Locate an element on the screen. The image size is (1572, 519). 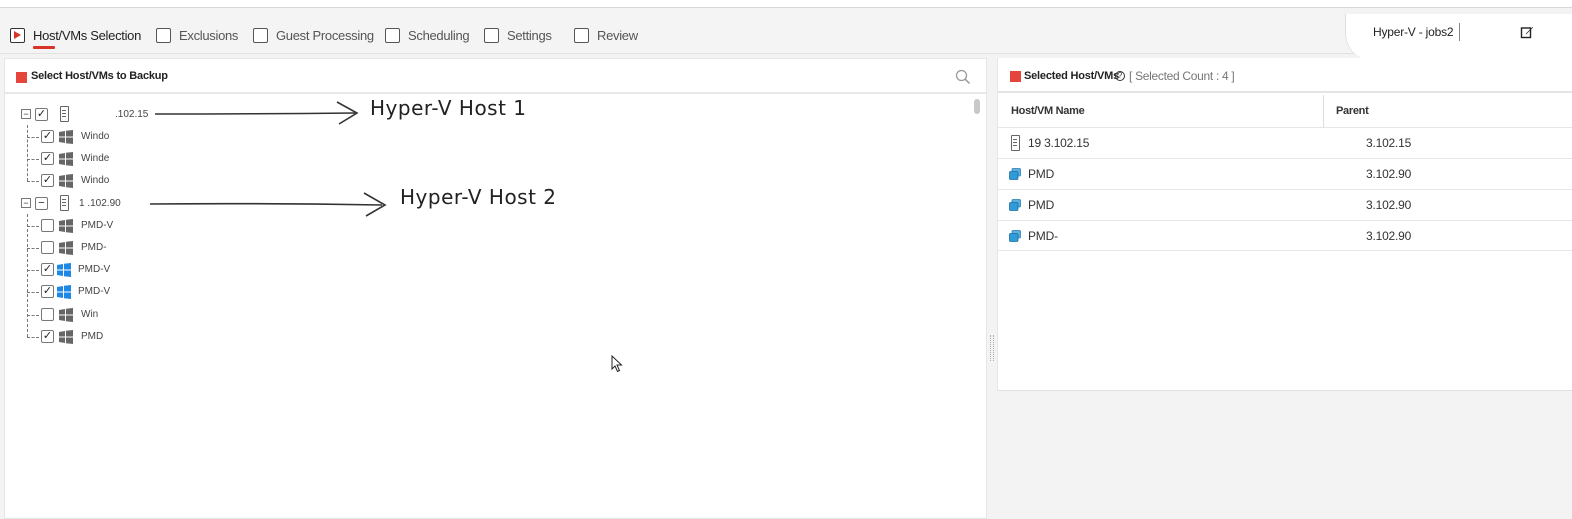
top-strip is located at coordinates (786, 4).